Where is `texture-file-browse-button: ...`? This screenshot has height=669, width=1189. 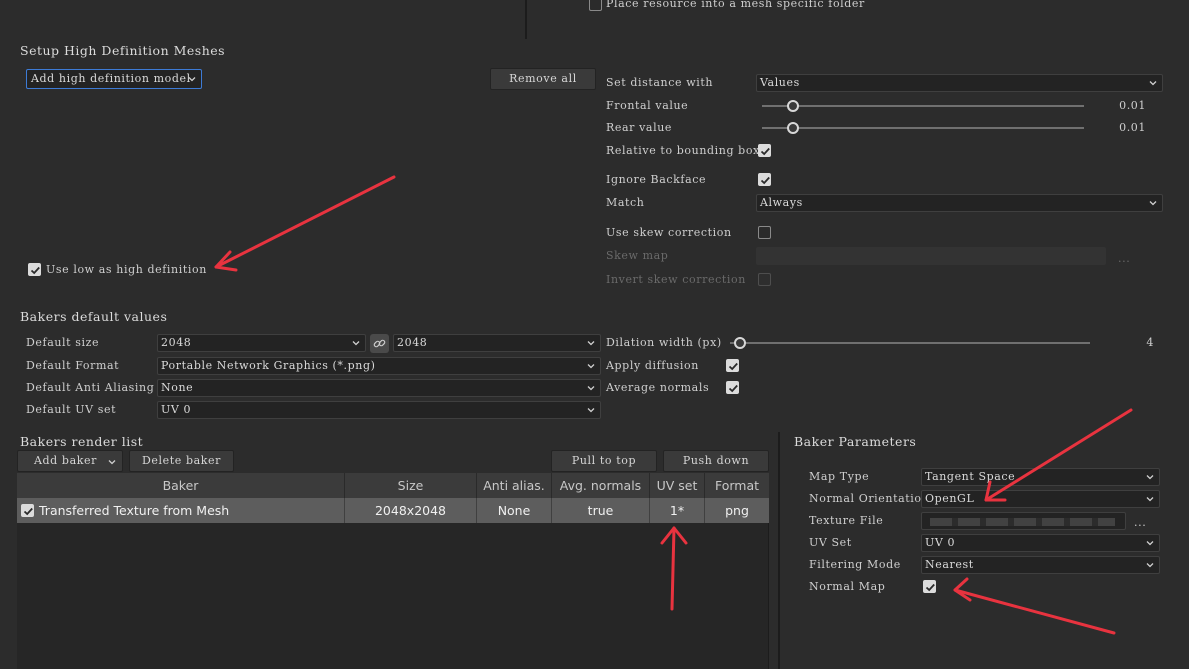 texture-file-browse-button: ... is located at coordinates (1140, 522).